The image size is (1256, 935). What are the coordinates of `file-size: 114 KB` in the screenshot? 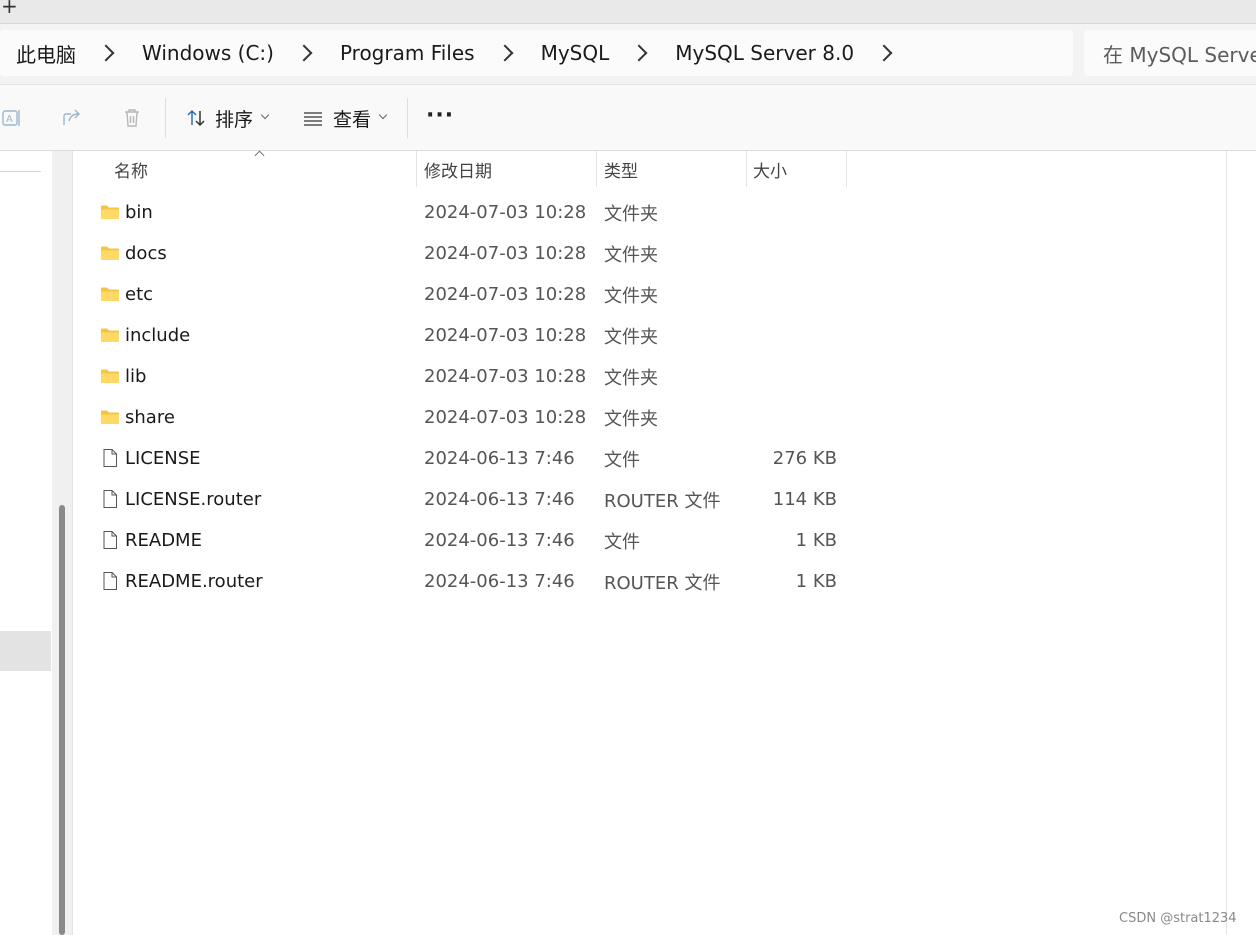 It's located at (804, 499).